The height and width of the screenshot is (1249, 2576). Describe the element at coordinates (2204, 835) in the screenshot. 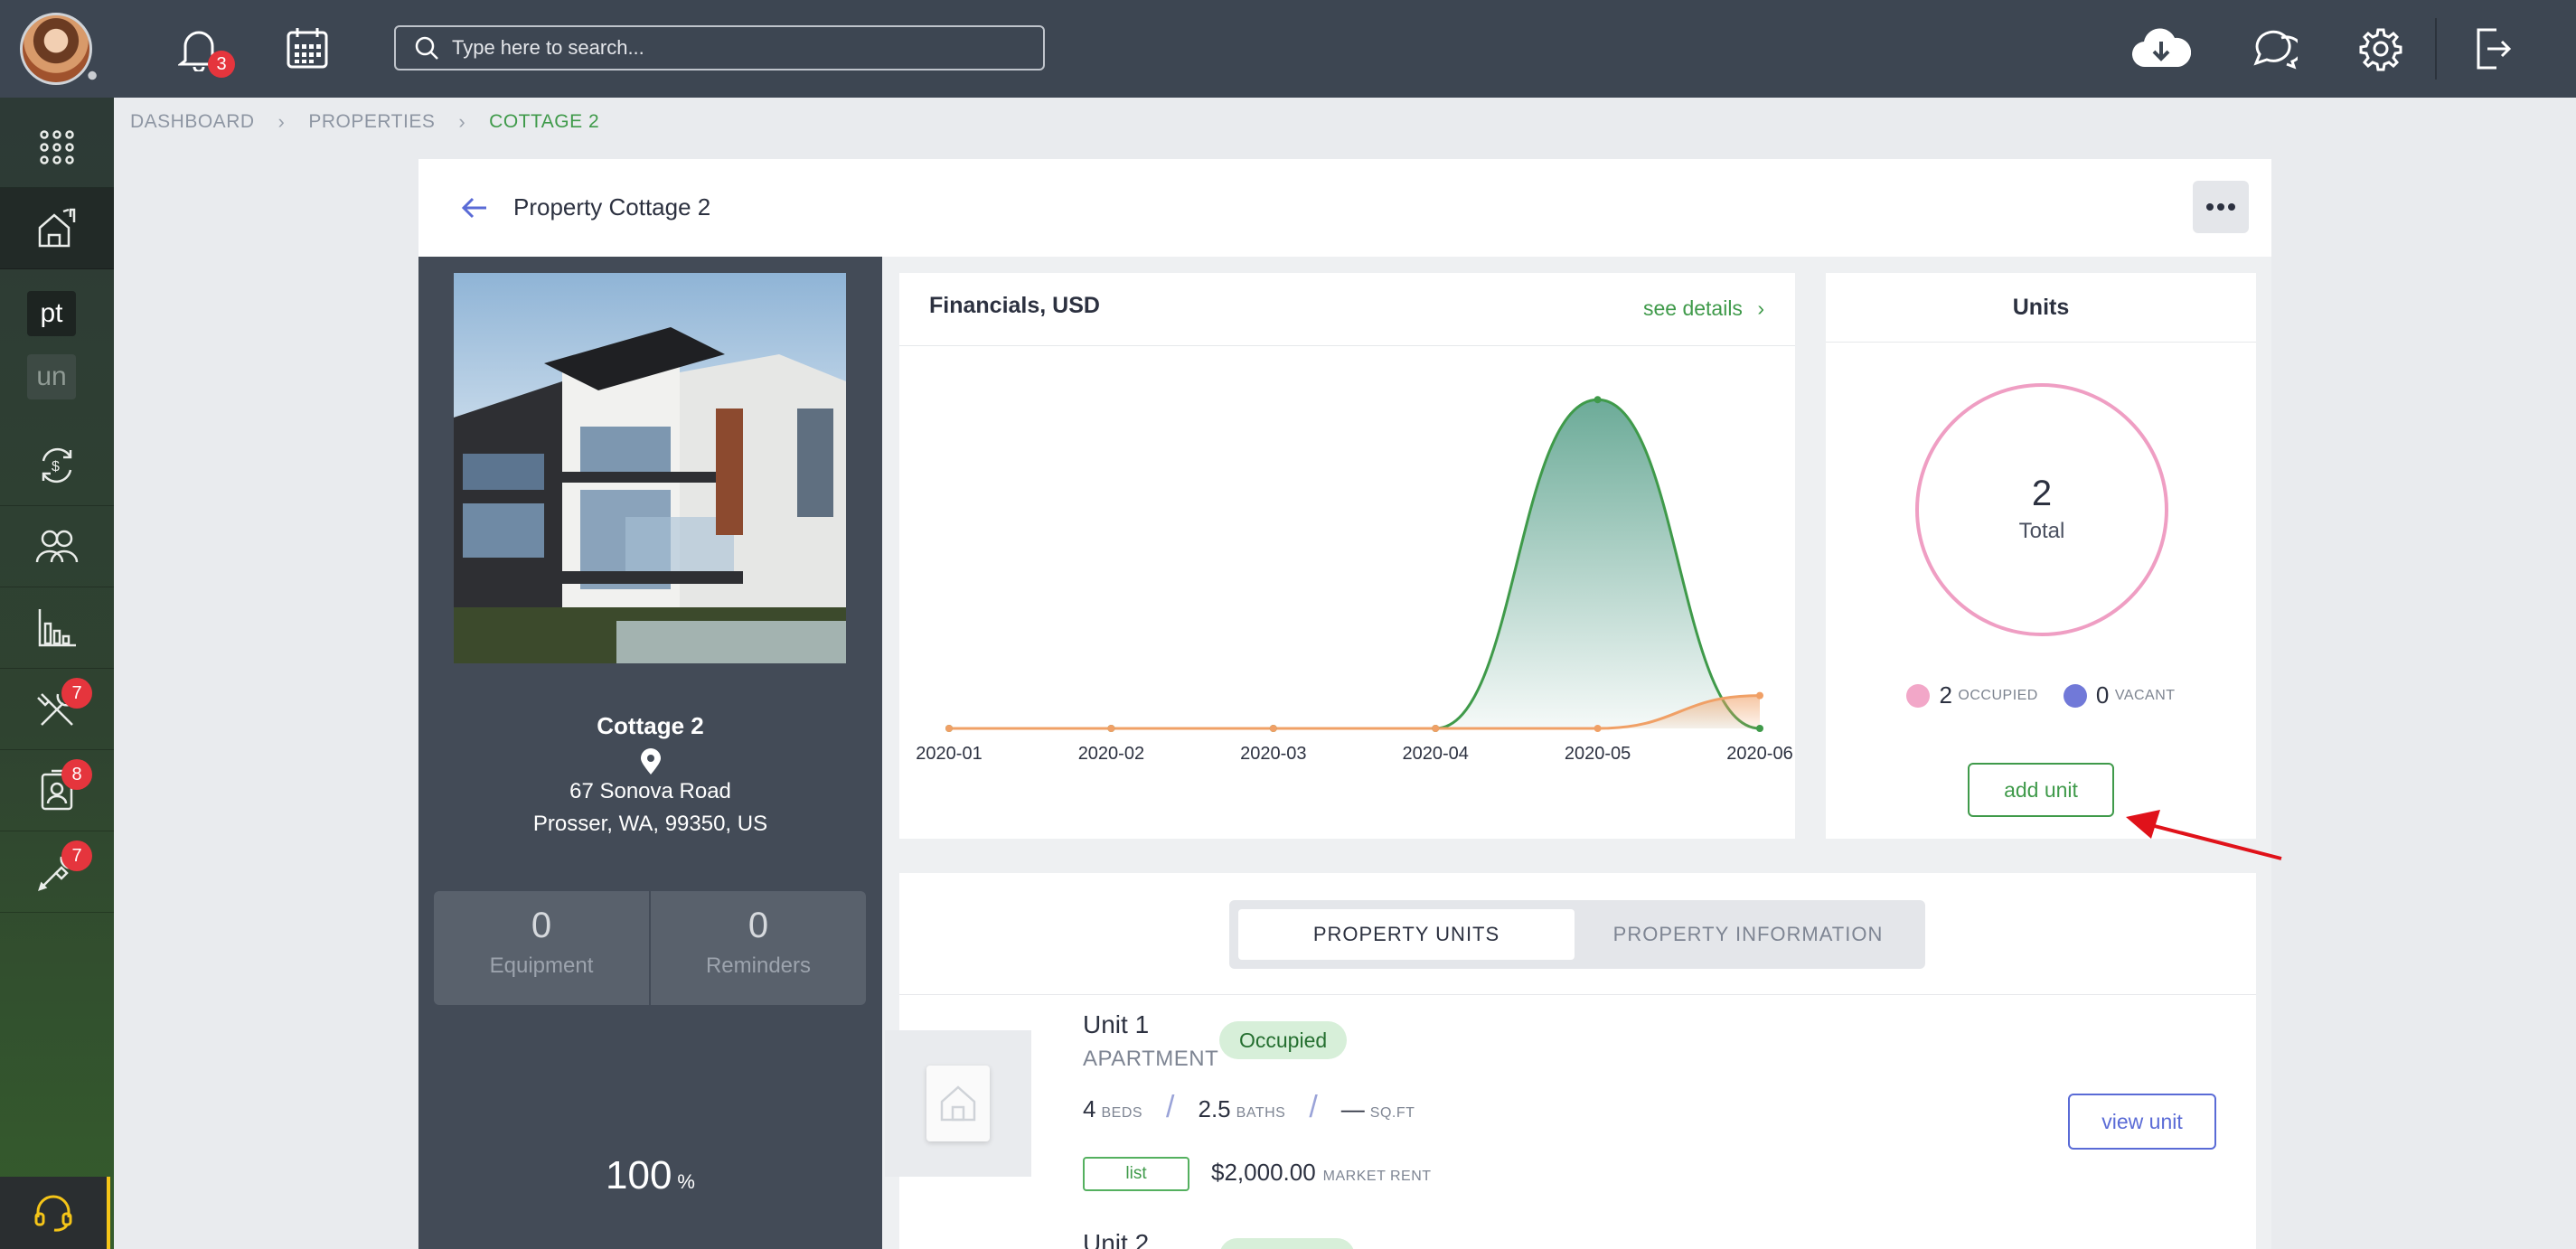

I see `annotation-arrow-icon` at that location.